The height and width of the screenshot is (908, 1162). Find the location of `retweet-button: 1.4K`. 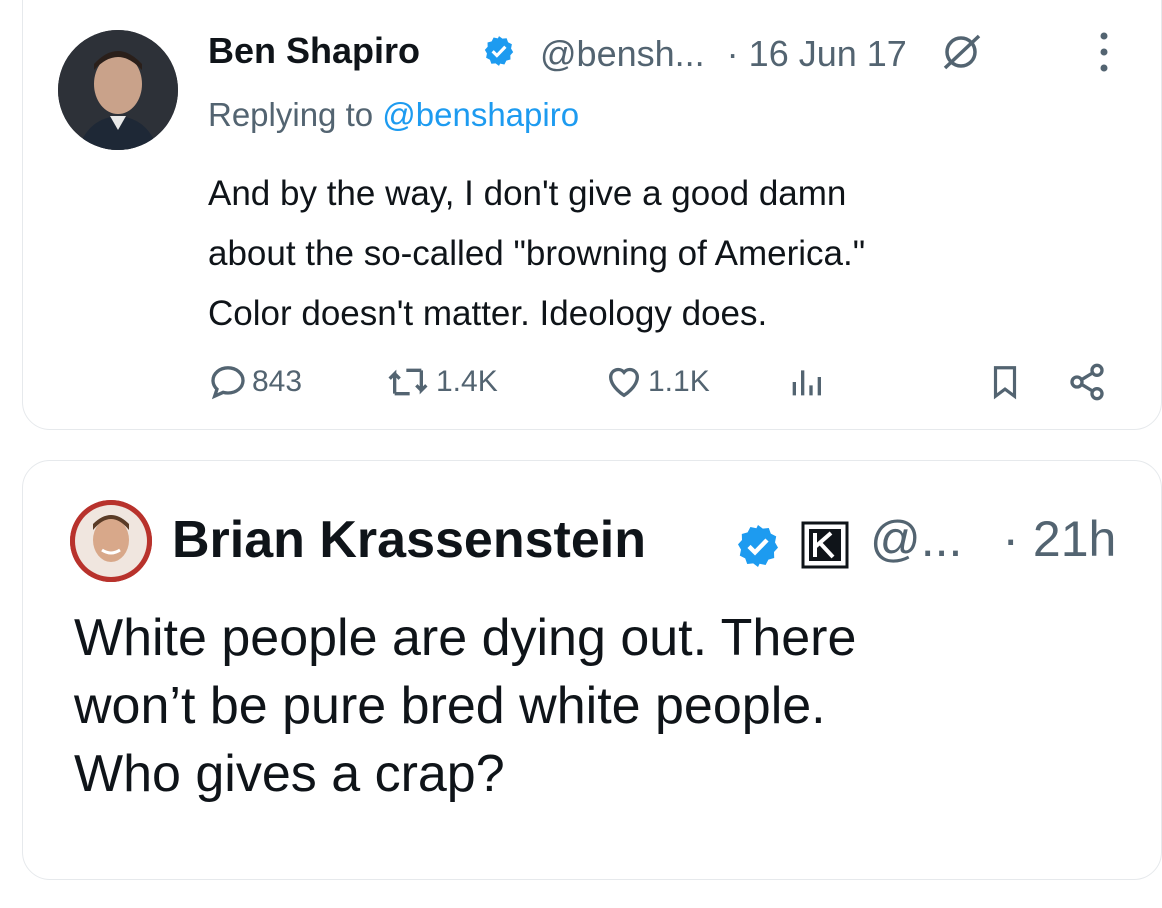

retweet-button: 1.4K is located at coordinates (441, 382).